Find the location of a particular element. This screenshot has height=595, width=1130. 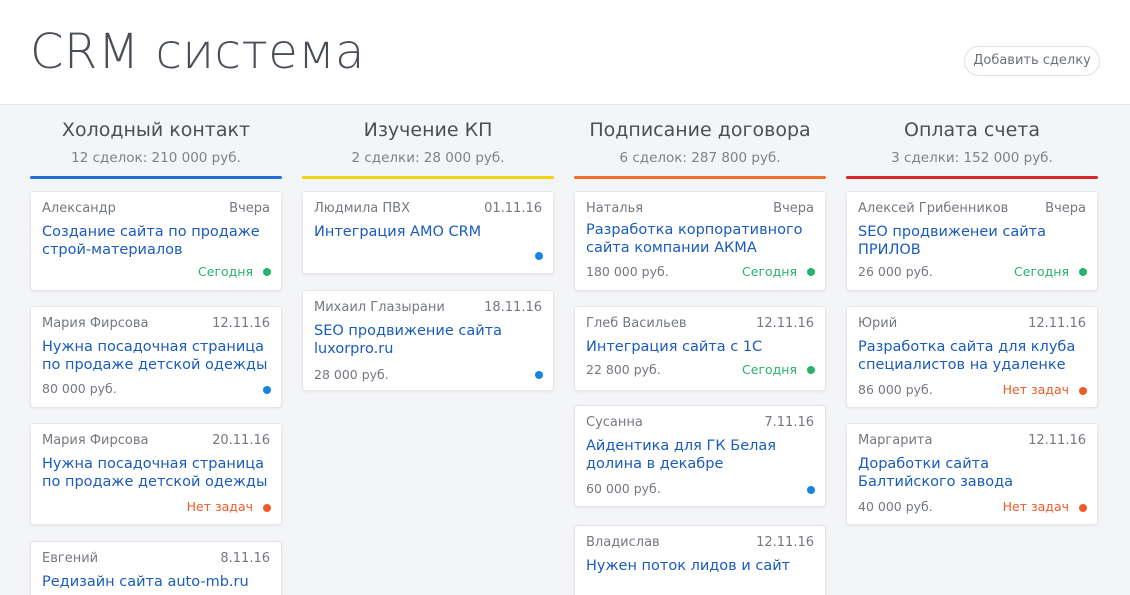

deal-title: Интеграция сайта с 1С is located at coordinates (700, 347).